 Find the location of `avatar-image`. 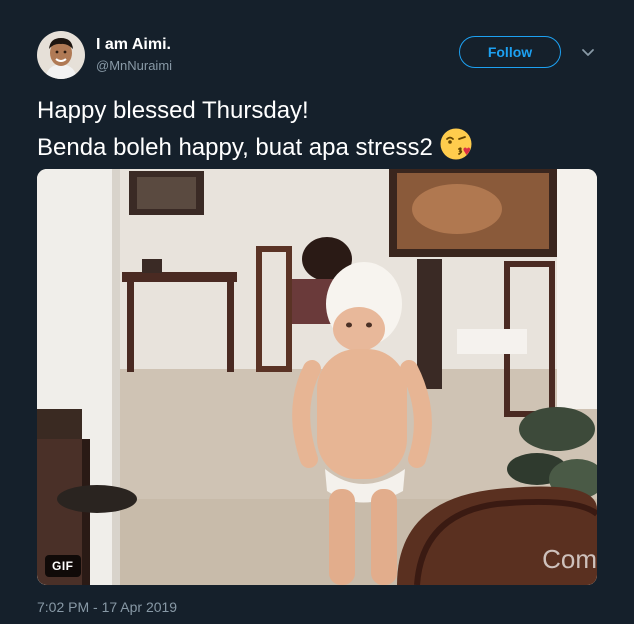

avatar-image is located at coordinates (61, 55).